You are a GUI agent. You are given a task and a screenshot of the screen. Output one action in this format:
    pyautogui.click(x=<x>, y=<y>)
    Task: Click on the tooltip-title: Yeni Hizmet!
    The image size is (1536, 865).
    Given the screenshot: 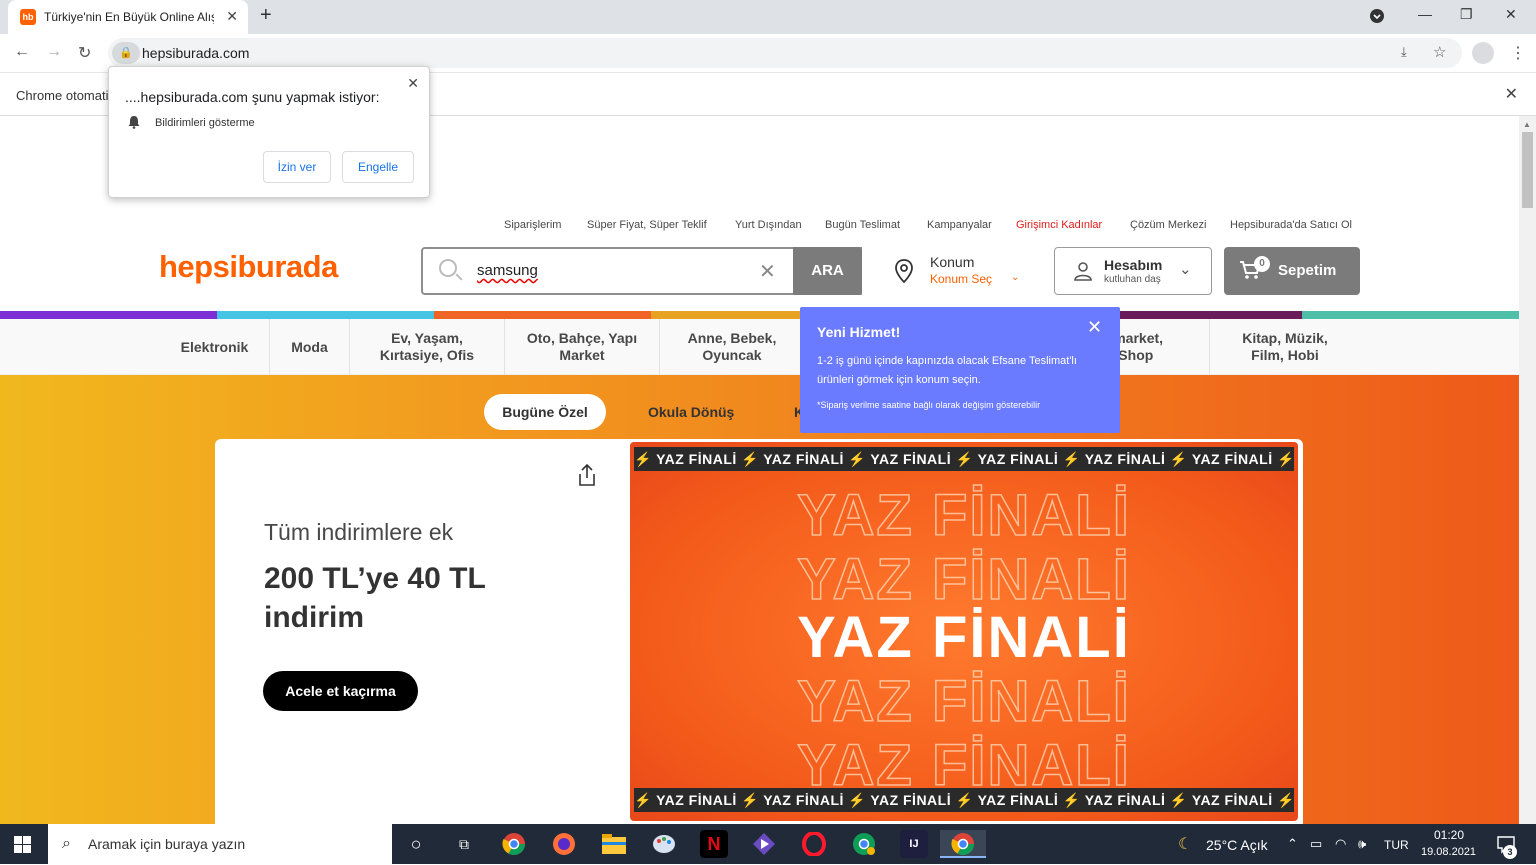 What is the action you would take?
    pyautogui.click(x=859, y=332)
    